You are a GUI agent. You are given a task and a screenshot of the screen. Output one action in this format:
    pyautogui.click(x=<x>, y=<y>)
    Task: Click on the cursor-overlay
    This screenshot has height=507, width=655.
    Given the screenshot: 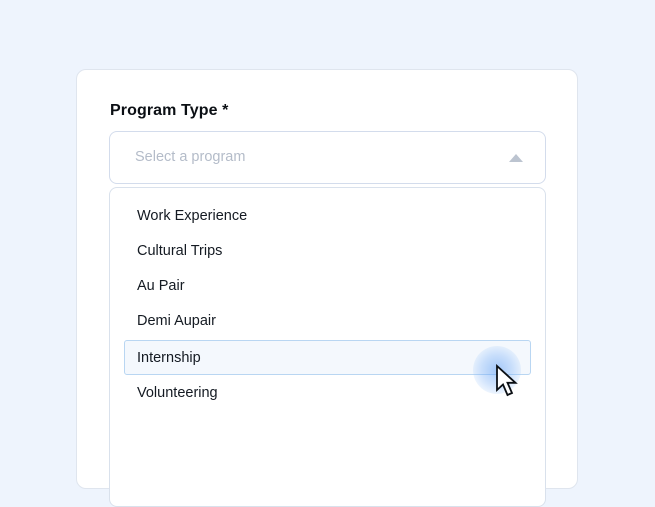 What is the action you would take?
    pyautogui.click(x=499, y=374)
    